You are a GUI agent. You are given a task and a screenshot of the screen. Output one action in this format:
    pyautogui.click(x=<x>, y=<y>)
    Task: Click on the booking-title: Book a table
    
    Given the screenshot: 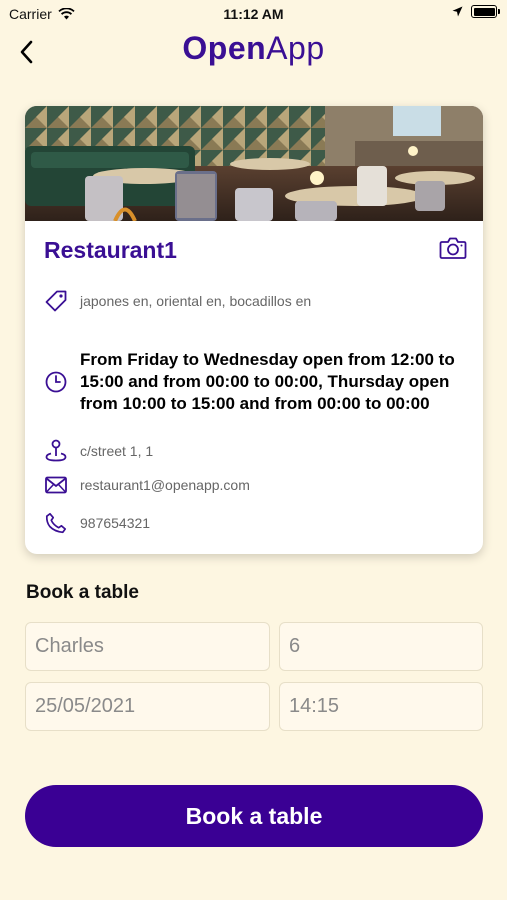 What is the action you would take?
    pyautogui.click(x=82, y=592)
    